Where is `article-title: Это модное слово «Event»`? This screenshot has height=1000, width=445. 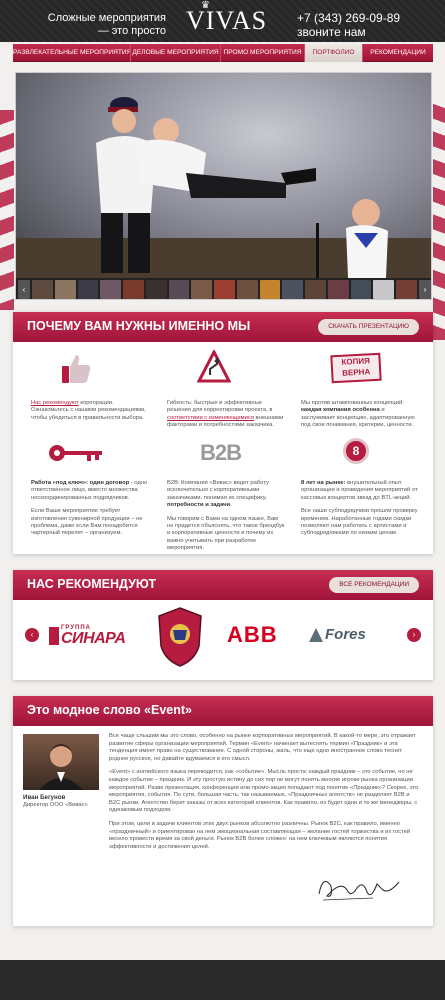
article-title: Это модное слово «Event» is located at coordinates (109, 710).